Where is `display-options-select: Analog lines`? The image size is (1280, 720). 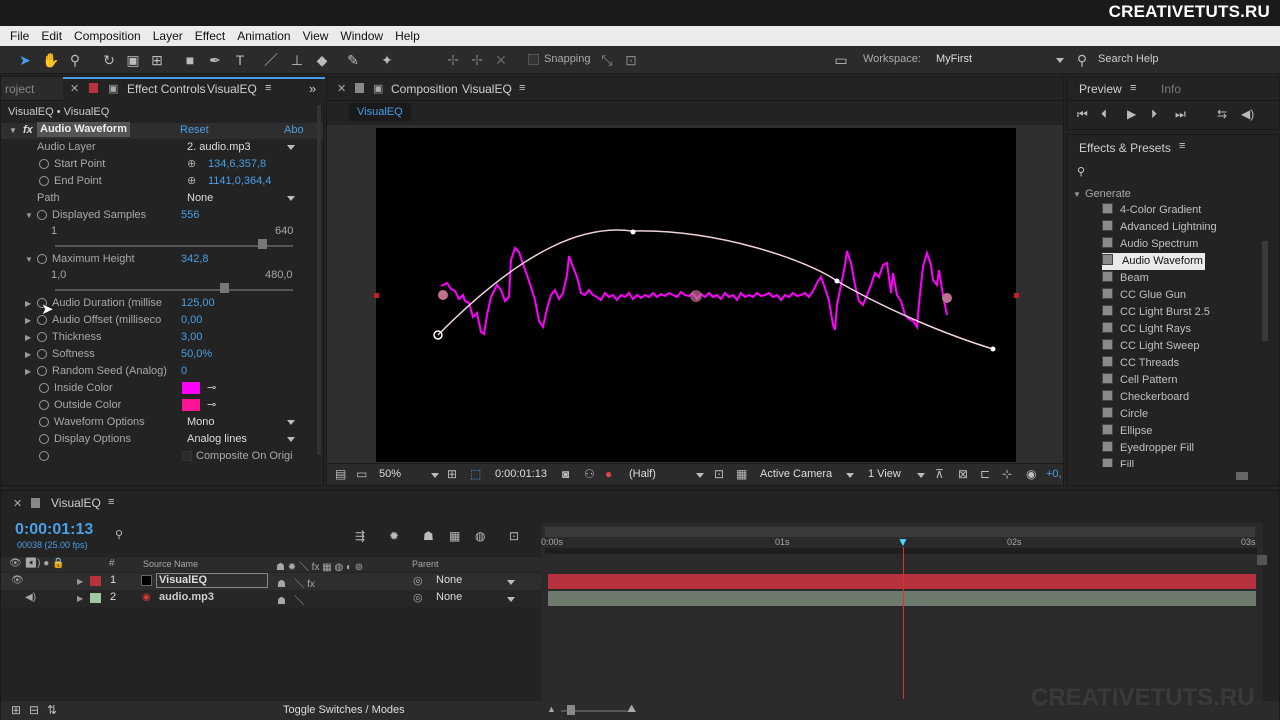 display-options-select: Analog lines is located at coordinates (217, 439).